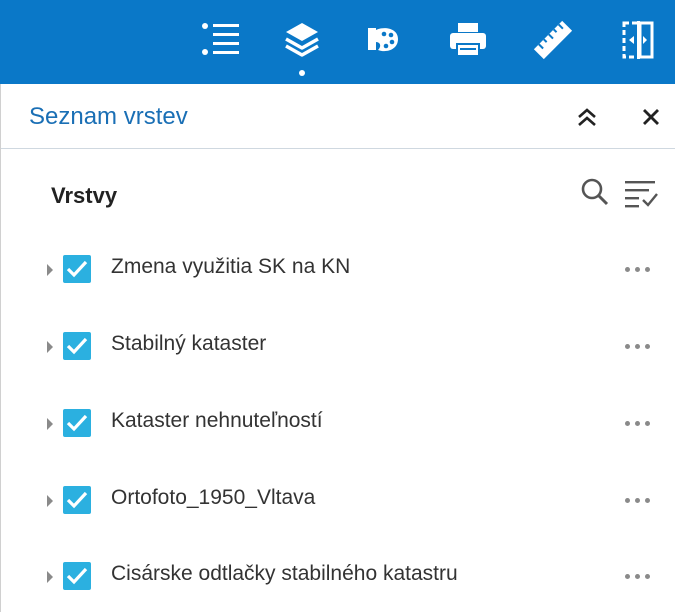 The height and width of the screenshot is (612, 675). I want to click on palette-icon, so click(383, 40).